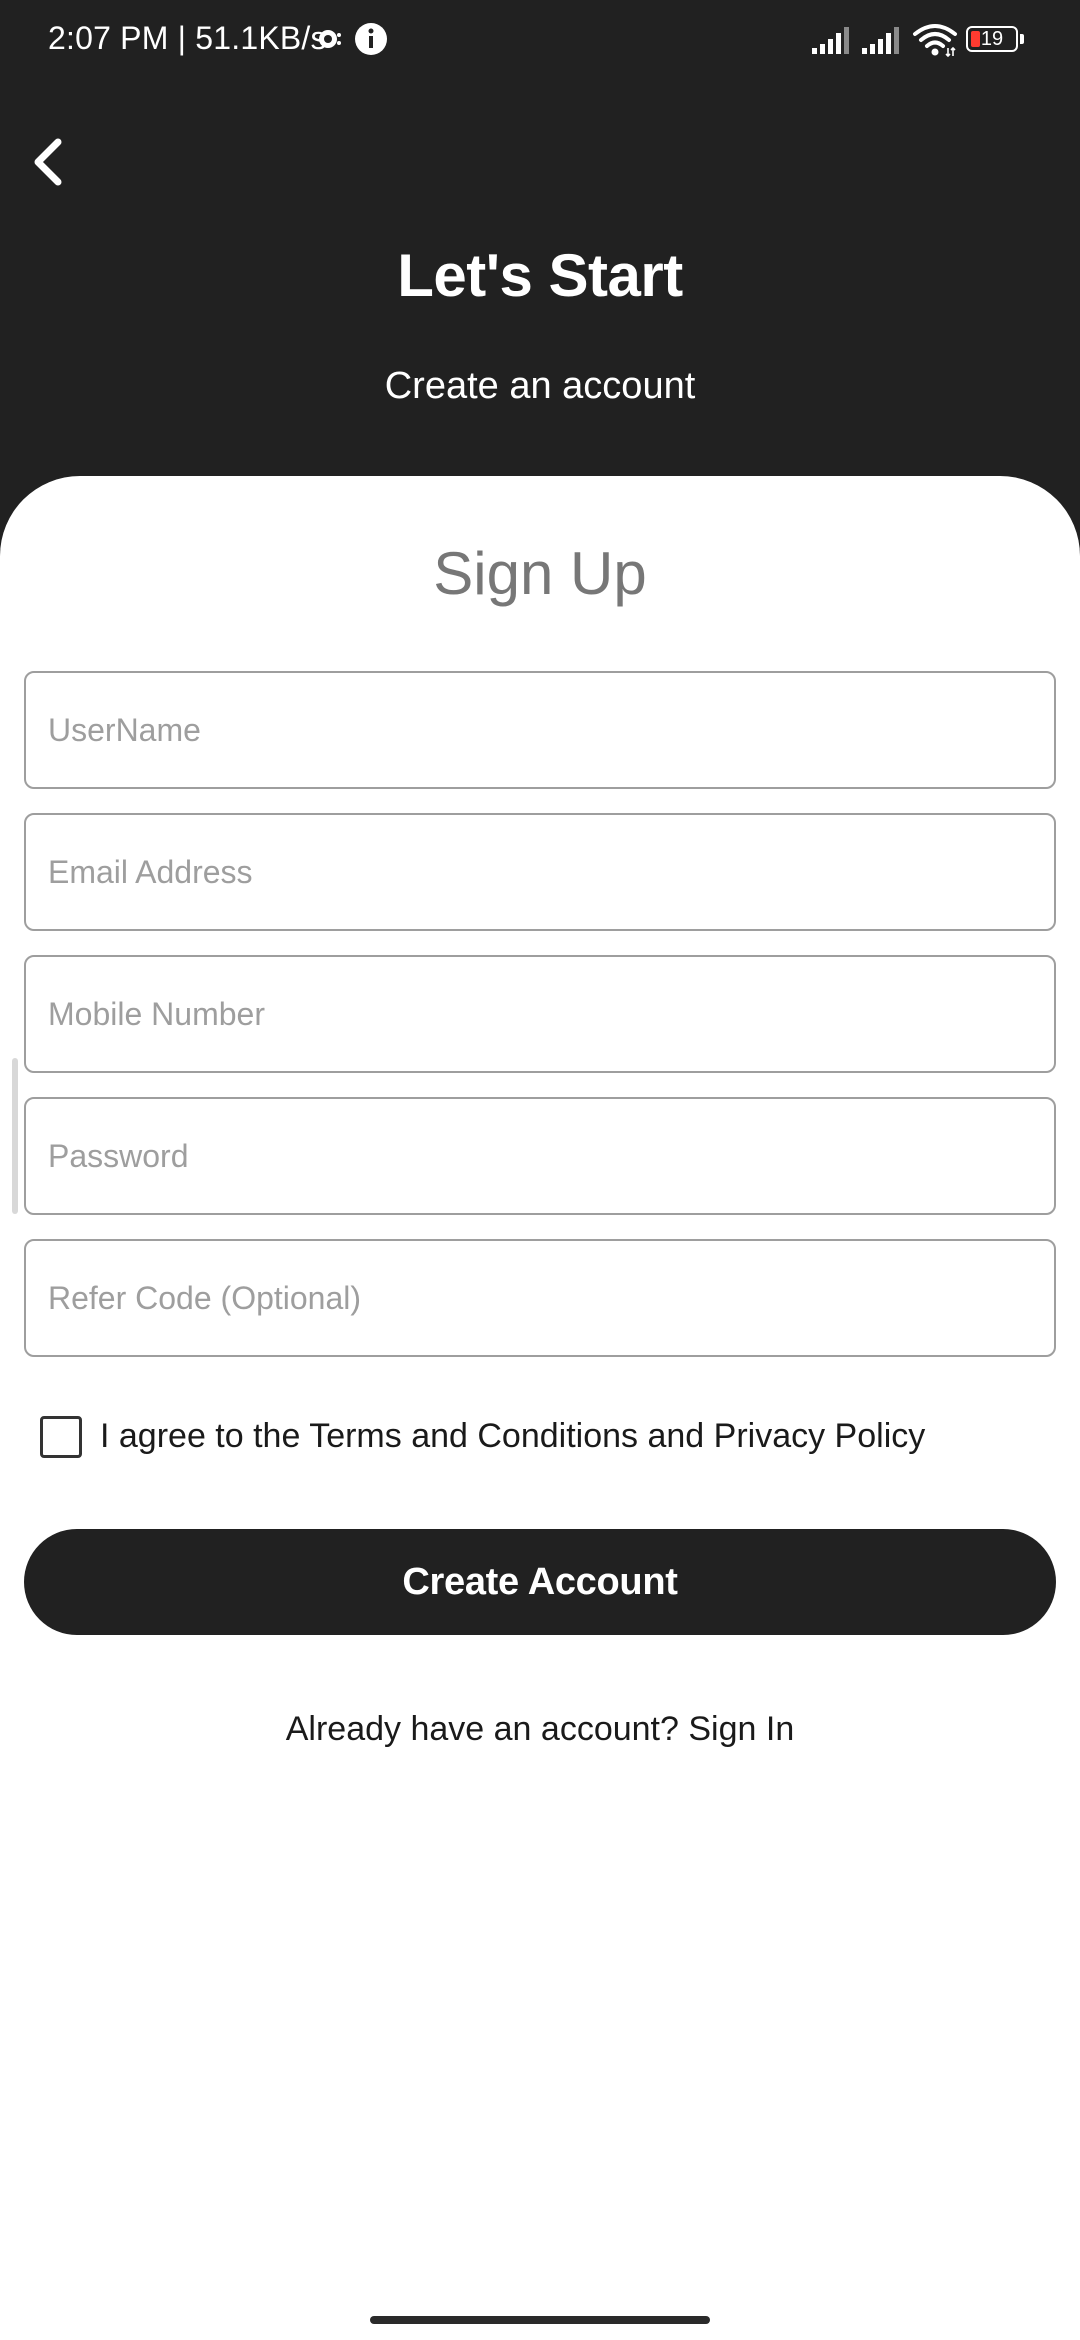 This screenshot has width=1080, height=2340. I want to click on refer-code-input, so click(540, 1298).